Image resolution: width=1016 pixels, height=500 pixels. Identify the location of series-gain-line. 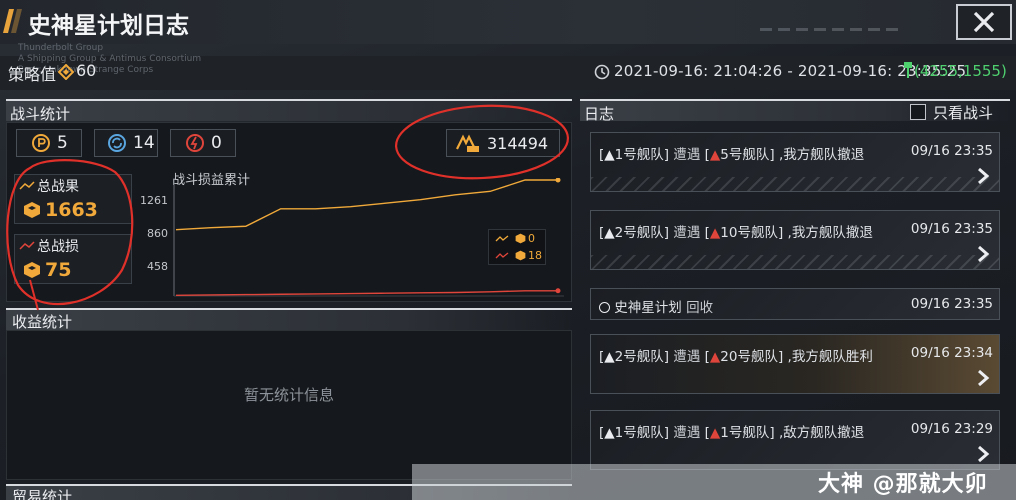
(367, 205).